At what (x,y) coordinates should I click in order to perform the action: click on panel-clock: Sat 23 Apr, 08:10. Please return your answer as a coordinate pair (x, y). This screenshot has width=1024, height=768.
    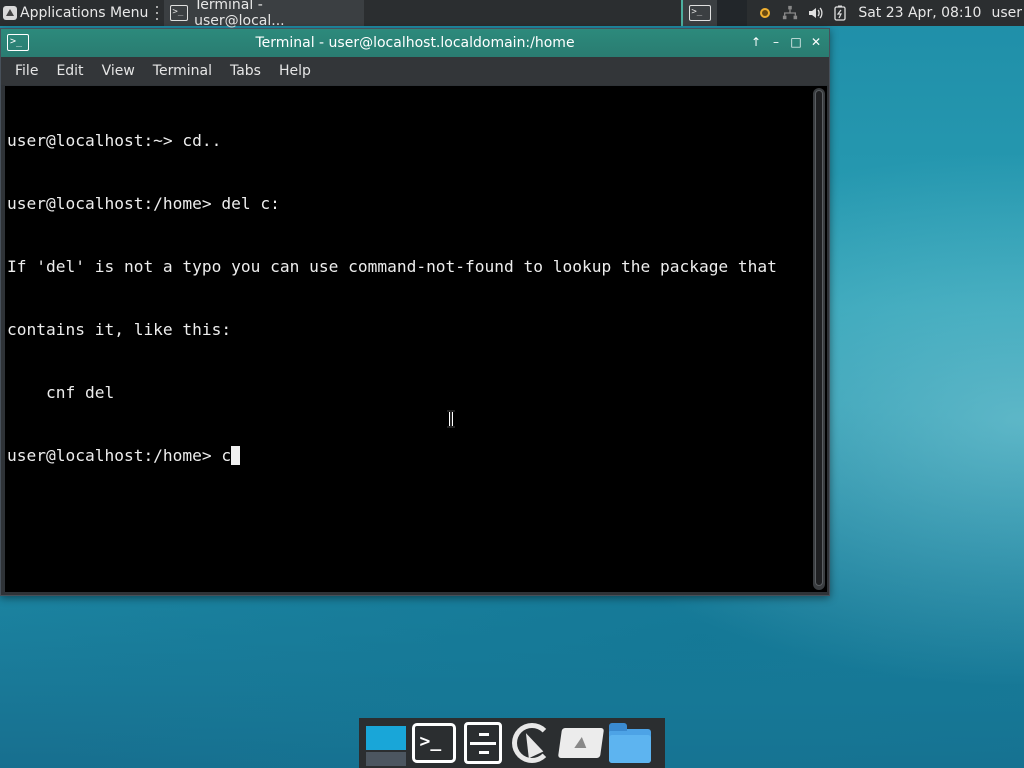
    Looking at the image, I should click on (924, 13).